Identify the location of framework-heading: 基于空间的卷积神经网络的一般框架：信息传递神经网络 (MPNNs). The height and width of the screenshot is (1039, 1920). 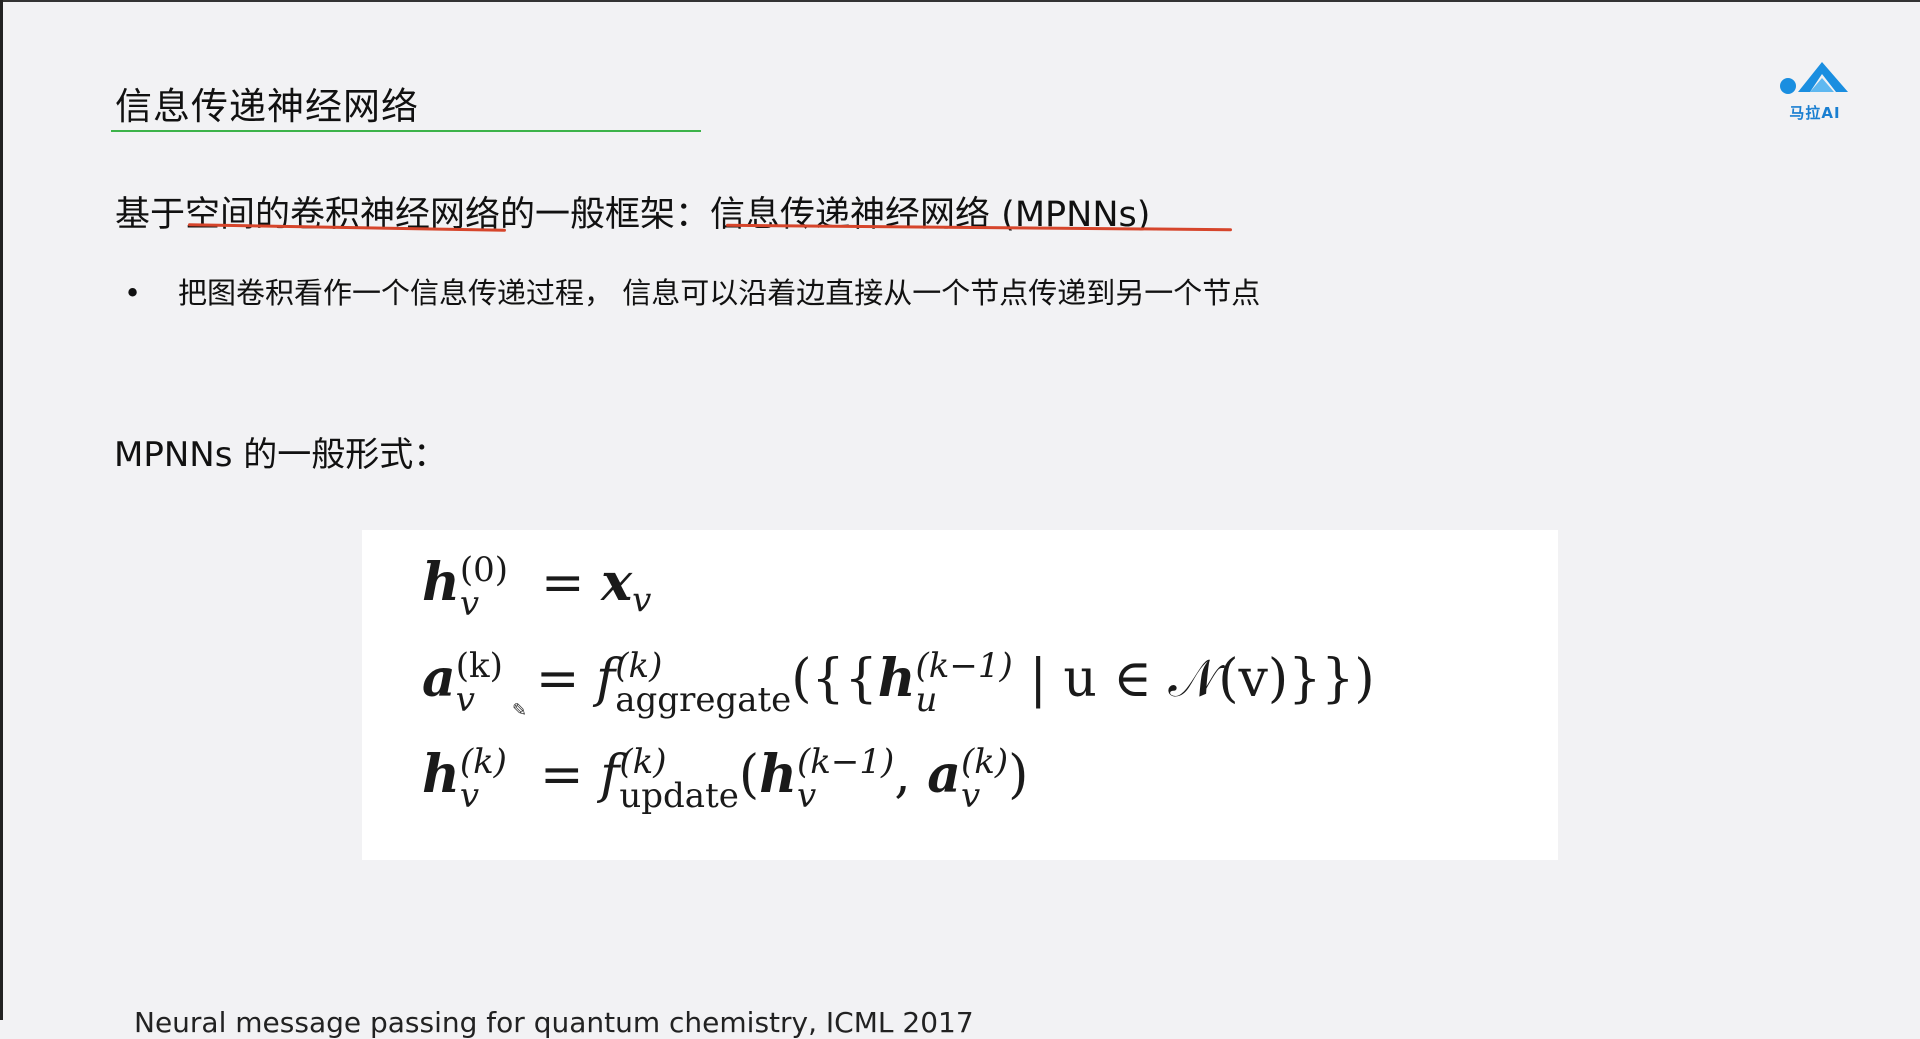
(632, 211).